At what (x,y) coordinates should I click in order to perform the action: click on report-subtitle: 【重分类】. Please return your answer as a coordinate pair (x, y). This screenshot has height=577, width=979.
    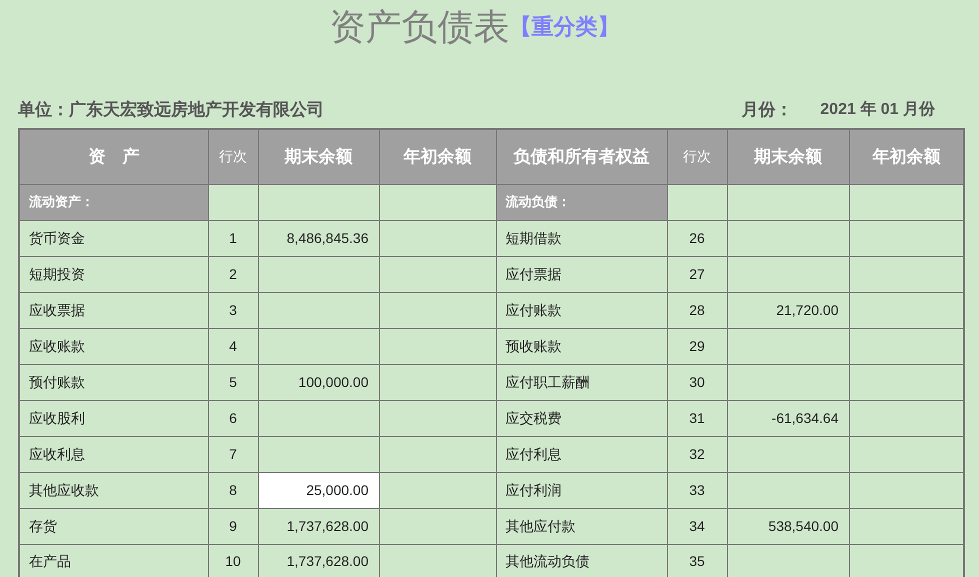
    Looking at the image, I should click on (565, 27).